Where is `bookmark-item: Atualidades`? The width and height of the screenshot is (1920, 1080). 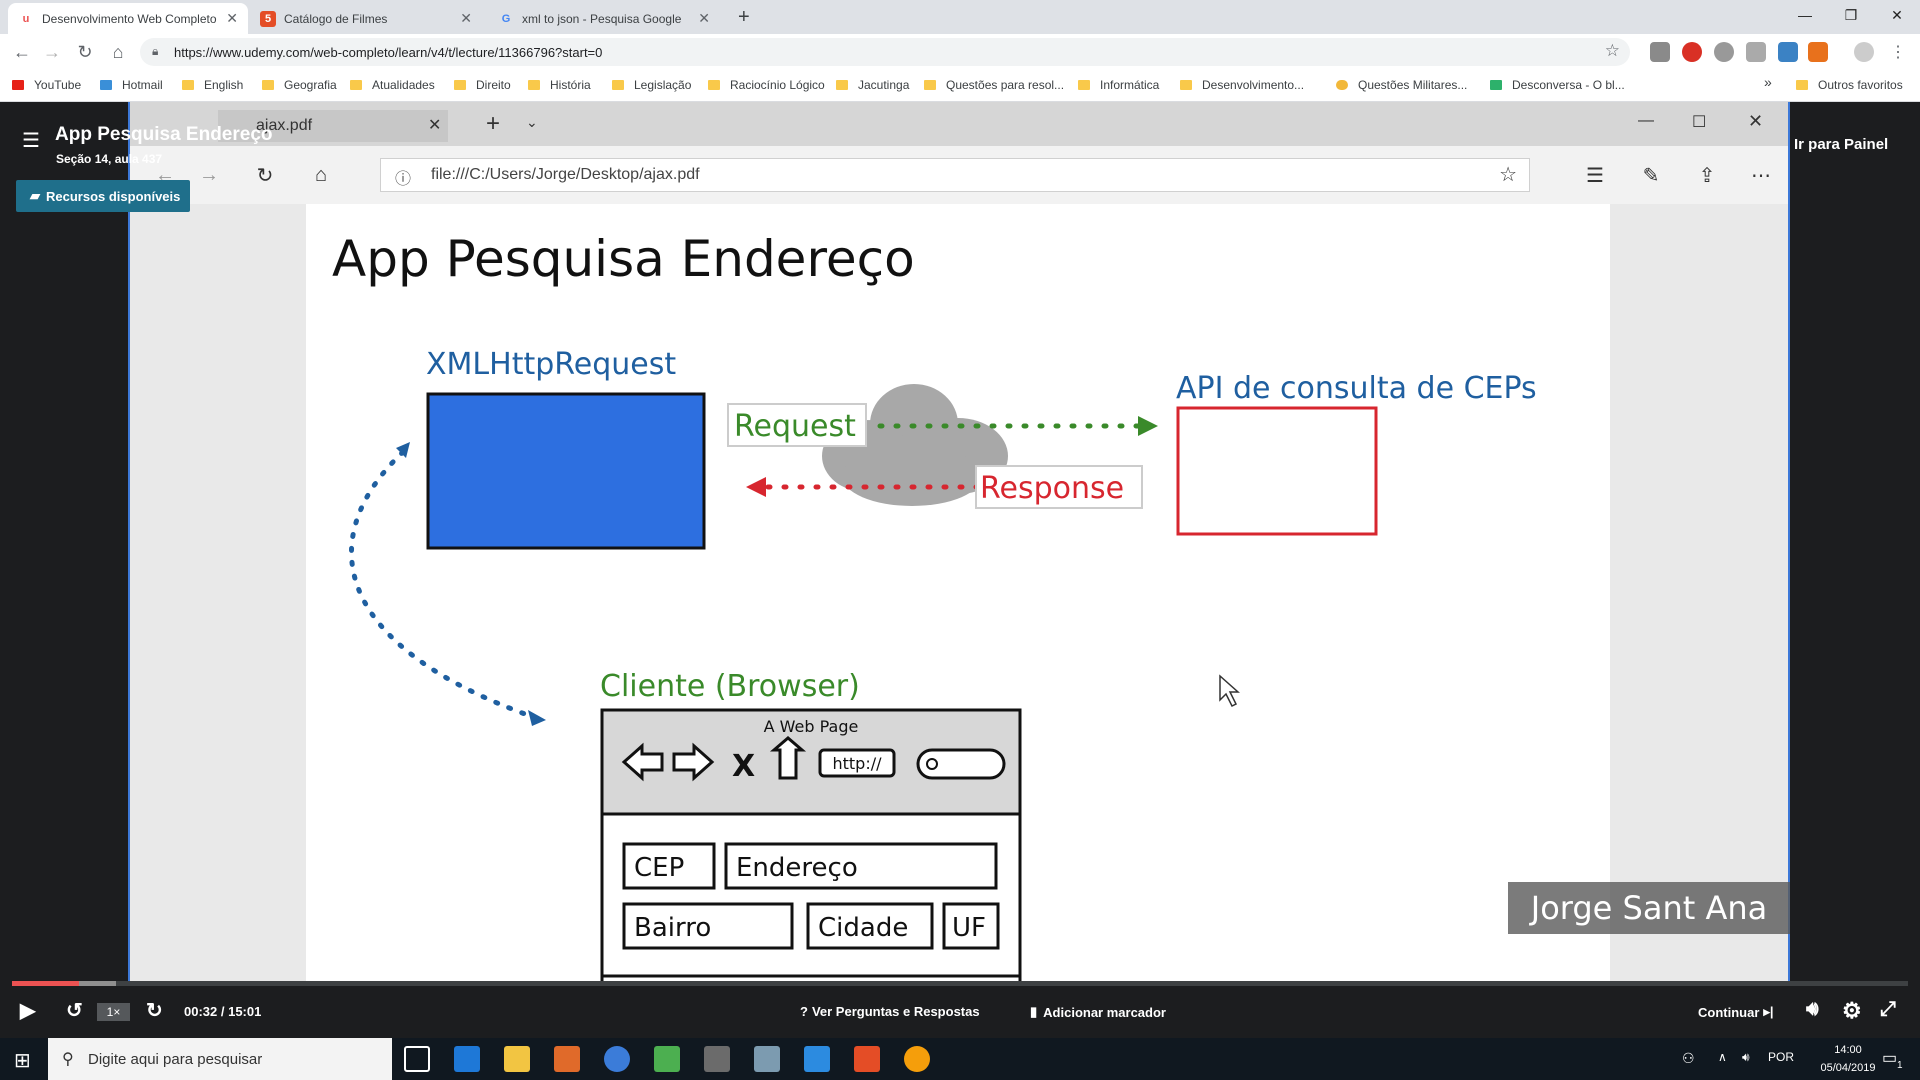 bookmark-item: Atualidades is located at coordinates (392, 85).